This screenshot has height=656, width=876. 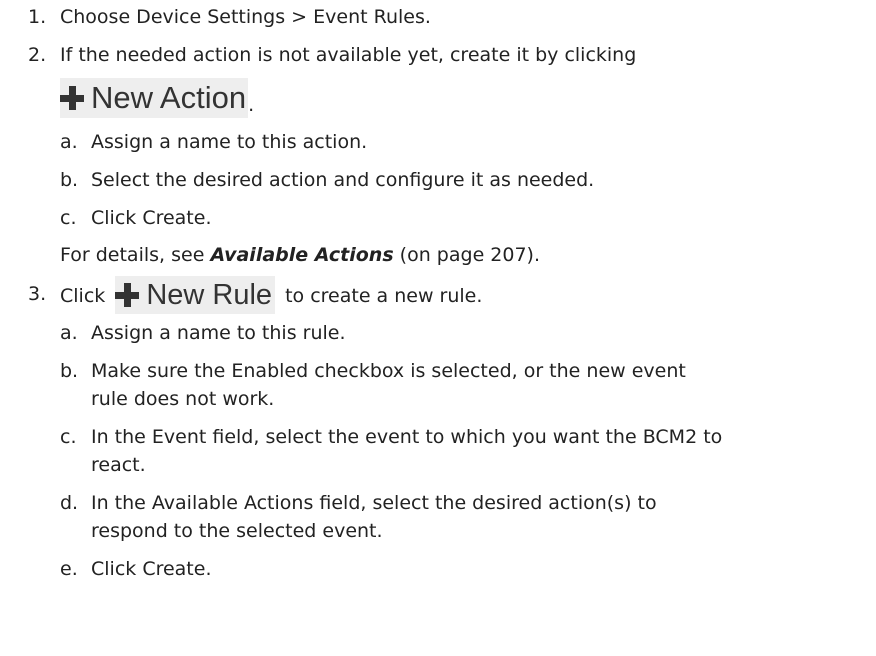 What do you see at coordinates (118, 465) in the screenshot?
I see `step-3c-text-line-2: react.` at bounding box center [118, 465].